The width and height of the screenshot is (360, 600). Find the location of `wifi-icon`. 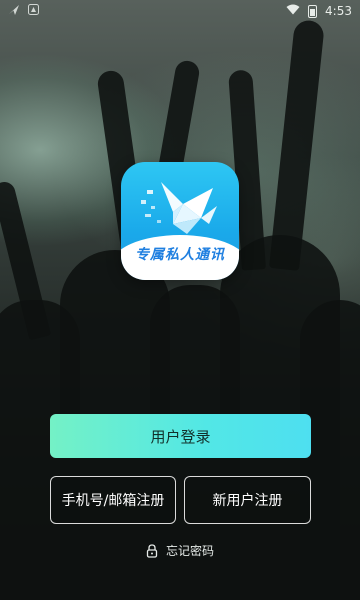

wifi-icon is located at coordinates (293, 11).